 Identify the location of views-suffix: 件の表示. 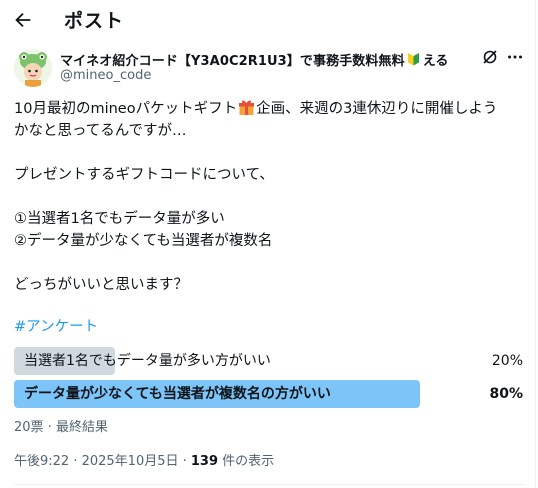
(246, 461).